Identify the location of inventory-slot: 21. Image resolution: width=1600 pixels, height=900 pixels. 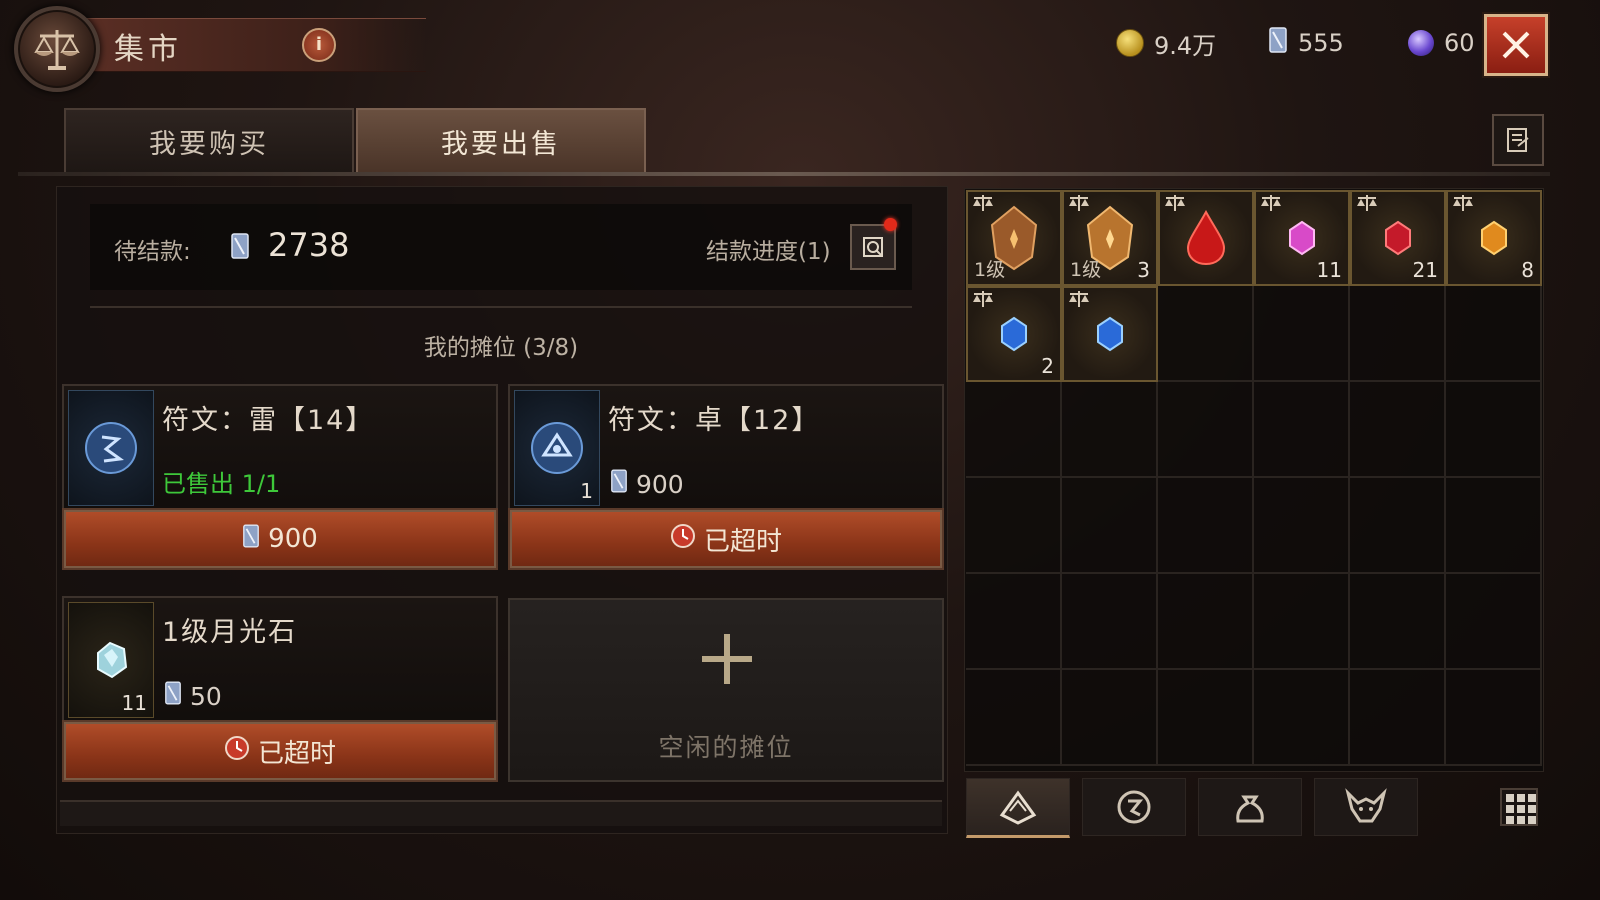
(1398, 238).